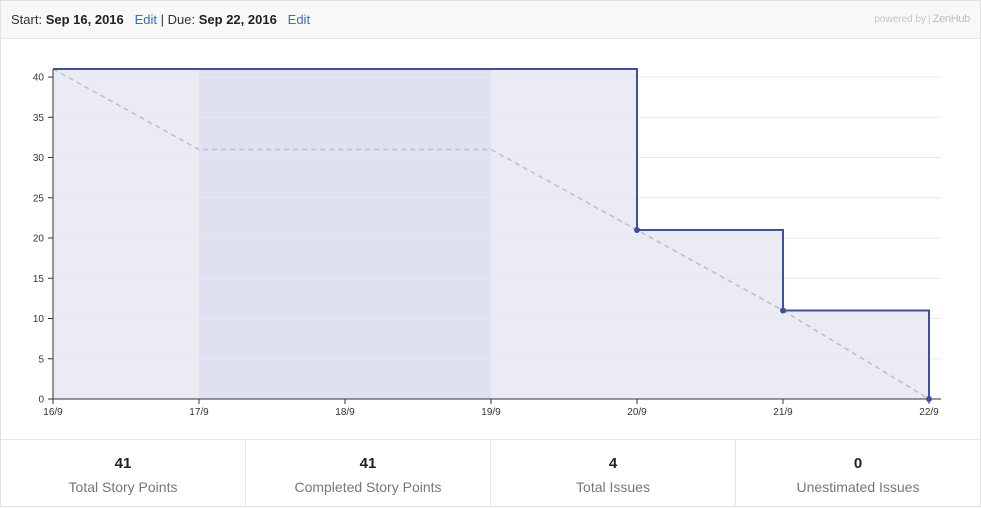 The image size is (981, 508). Describe the element at coordinates (53, 412) in the screenshot. I see `x-tick-label: 16/9` at that location.